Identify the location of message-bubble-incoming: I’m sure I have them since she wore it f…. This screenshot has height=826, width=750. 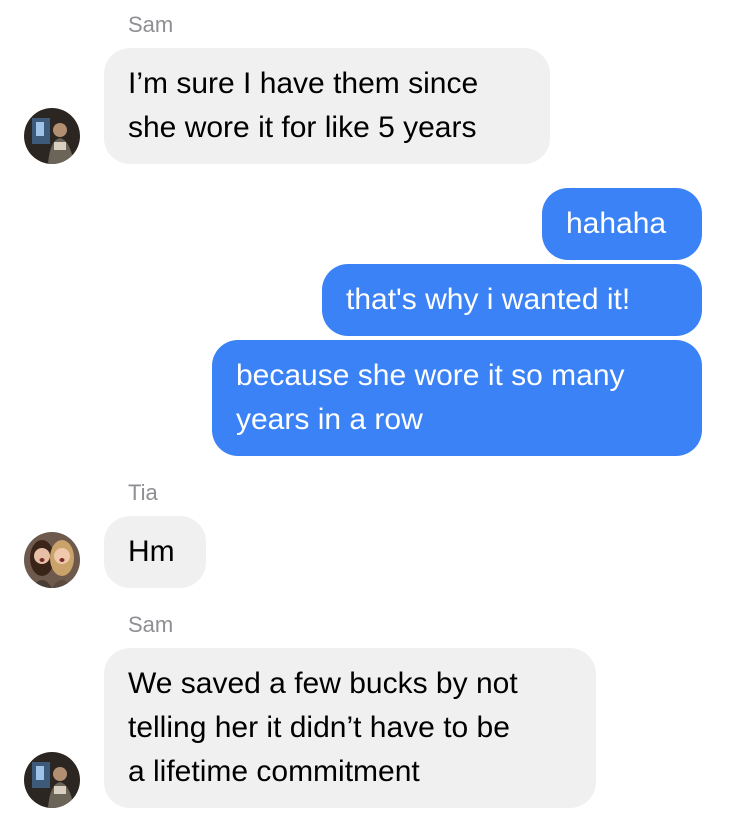
(327, 106).